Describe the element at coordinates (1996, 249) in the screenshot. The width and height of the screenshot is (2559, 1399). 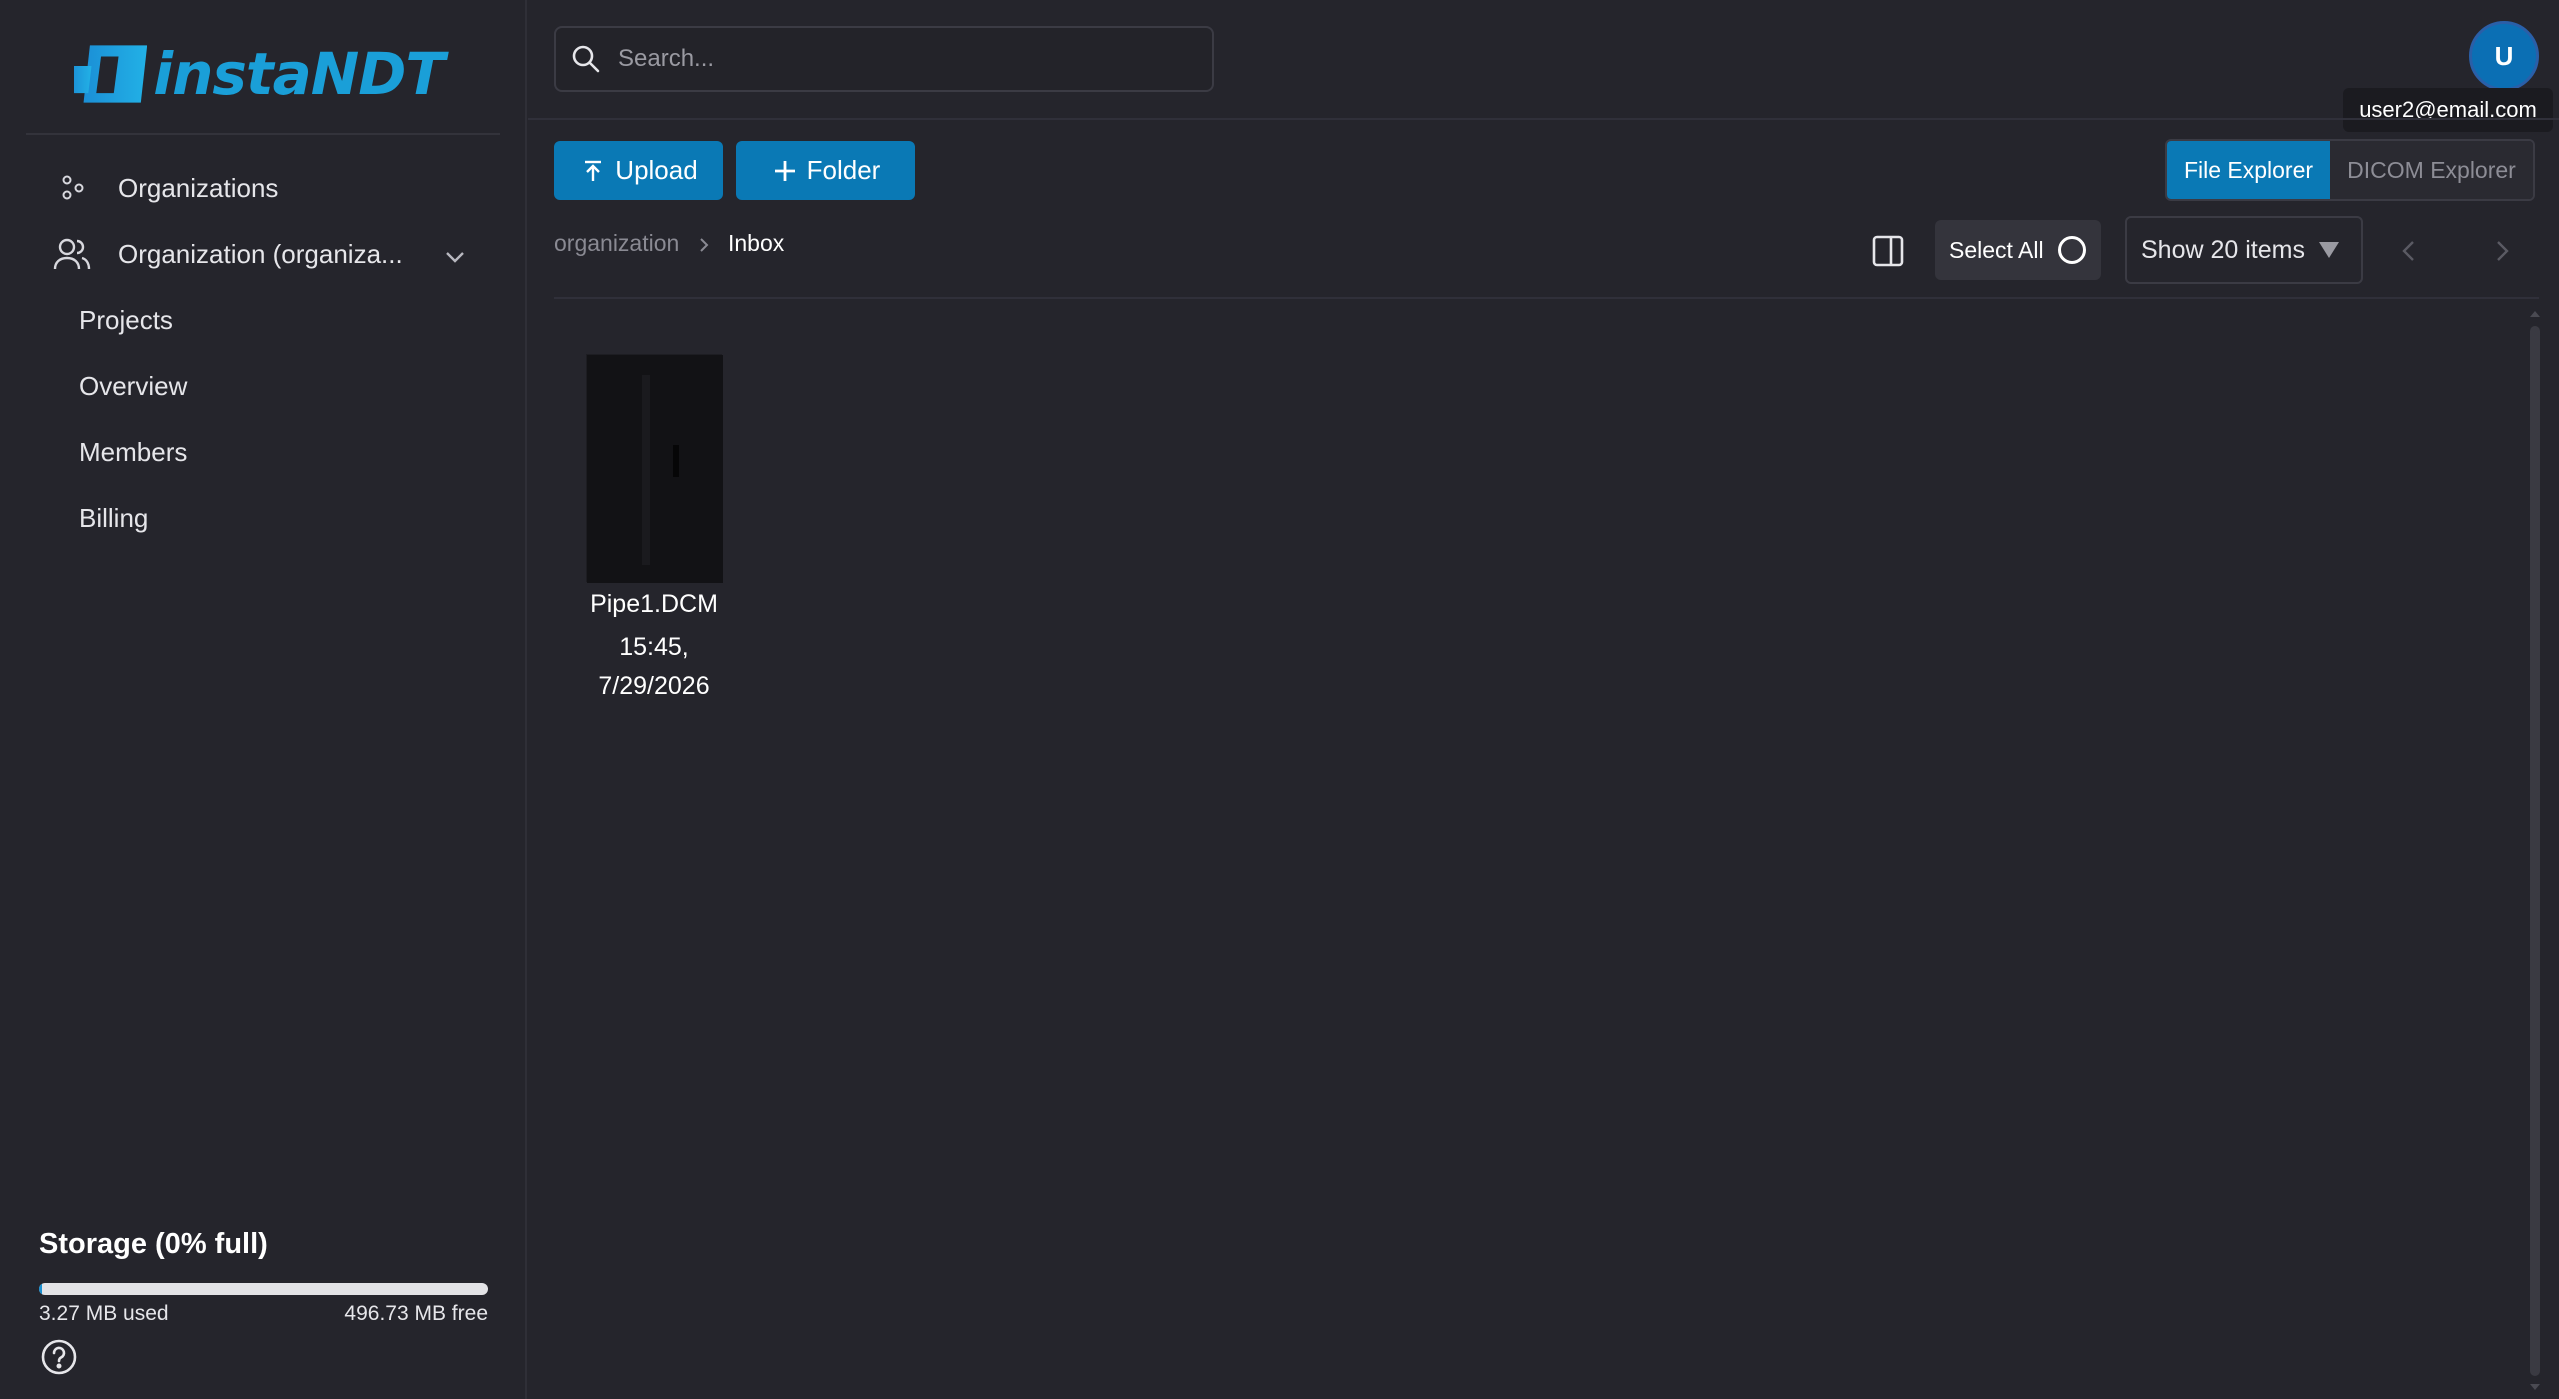
I see `select-all-label: Select All` at that location.